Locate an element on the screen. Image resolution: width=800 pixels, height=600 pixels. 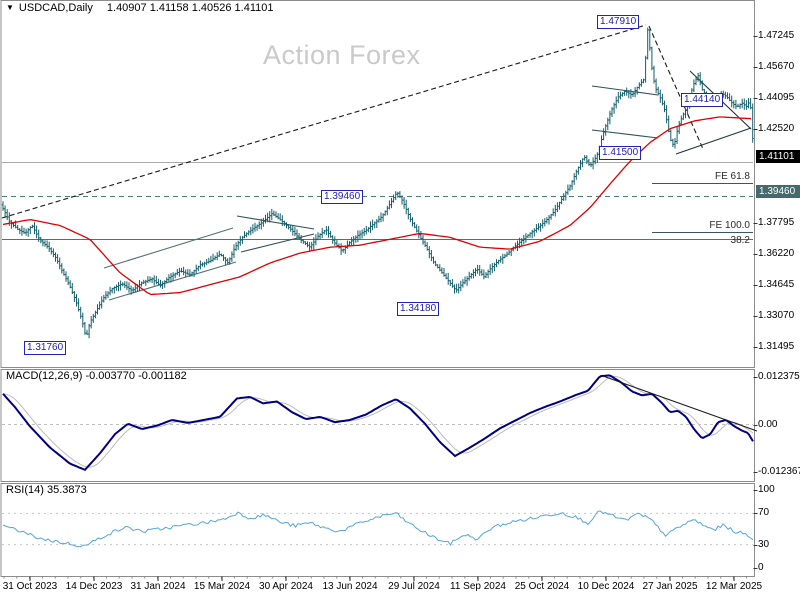
date-axis-tick: 12 Mar 2025 is located at coordinates (734, 586).